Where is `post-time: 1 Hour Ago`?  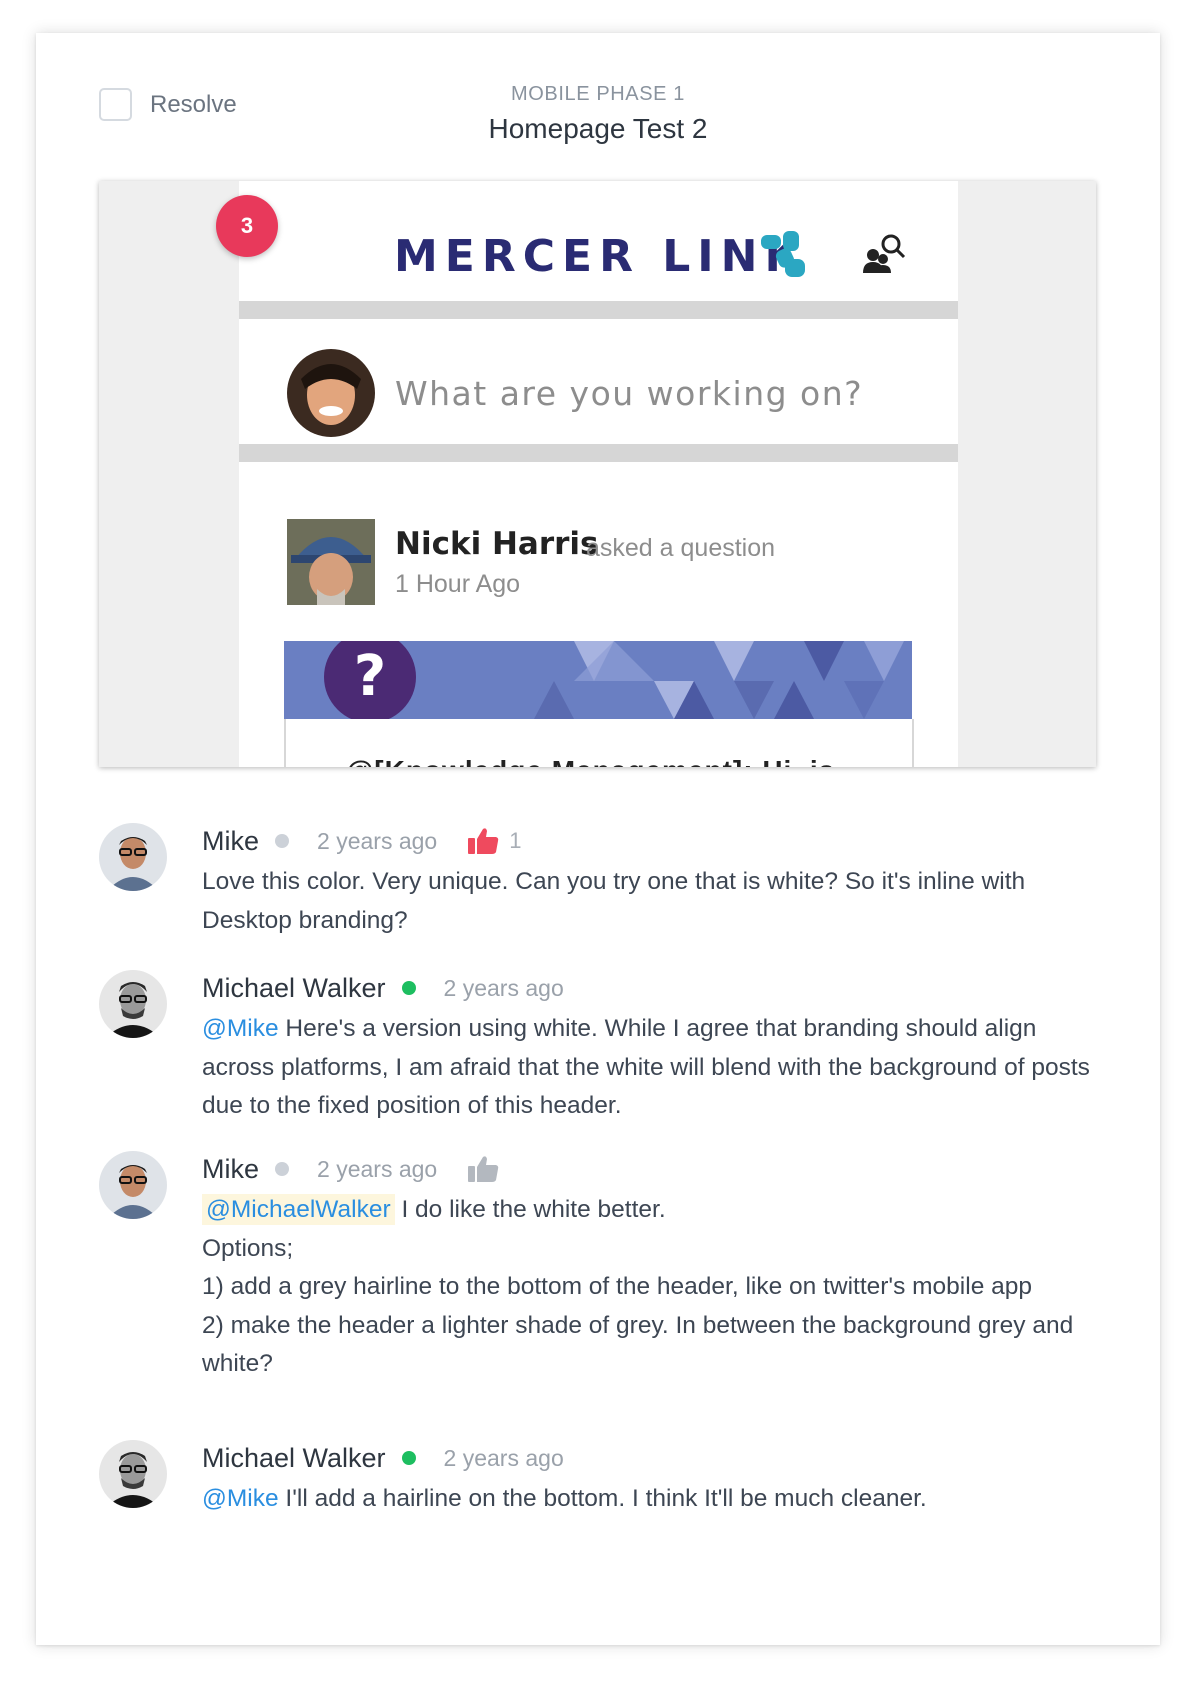 post-time: 1 Hour Ago is located at coordinates (458, 584).